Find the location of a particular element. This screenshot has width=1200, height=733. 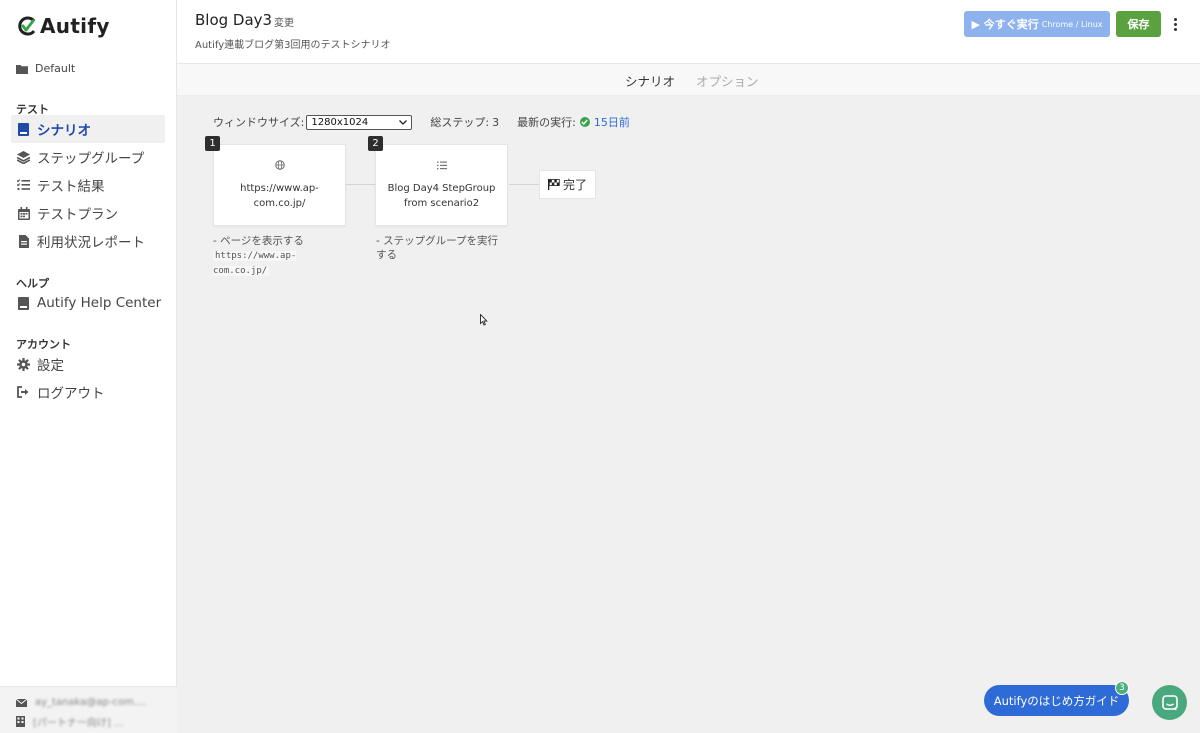

project-selector: Default is located at coordinates (45, 68).